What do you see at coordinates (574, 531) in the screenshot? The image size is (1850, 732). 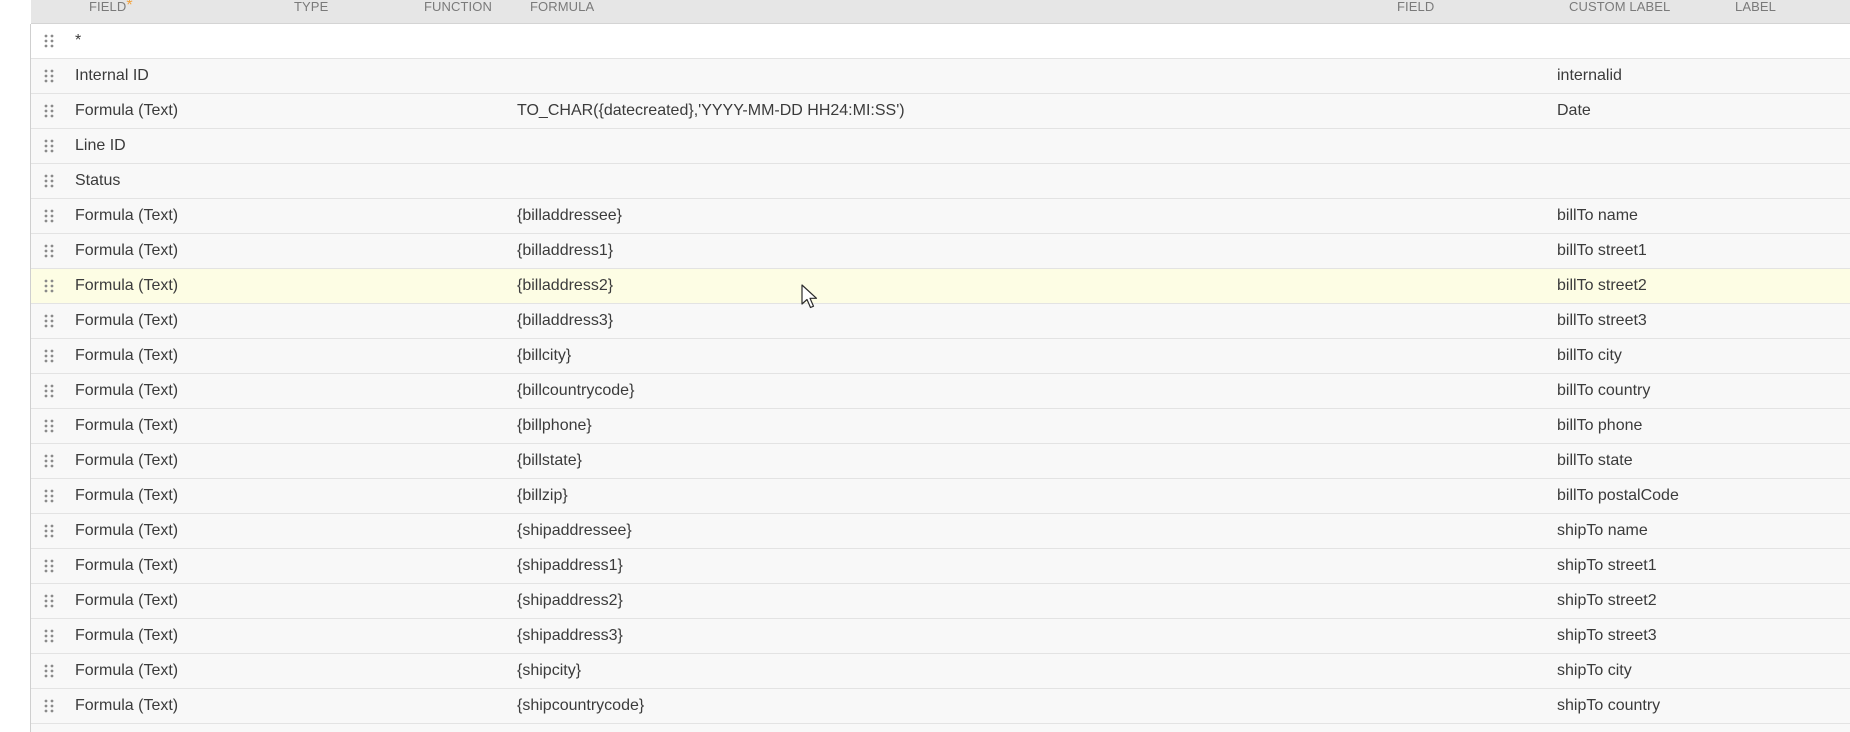 I see `row-formula: {shipaddressee}` at bounding box center [574, 531].